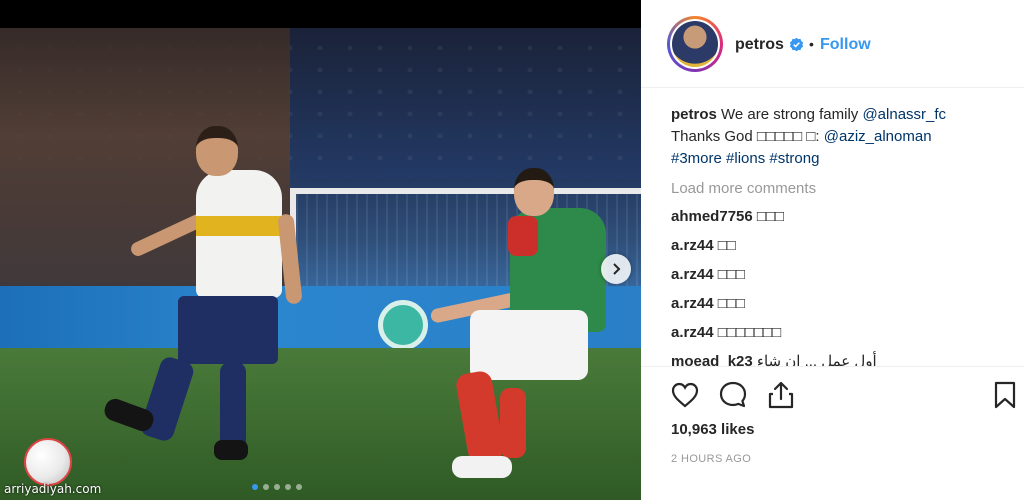  What do you see at coordinates (841, 217) in the screenshot?
I see `comment-item: ahmed7756 □□□` at bounding box center [841, 217].